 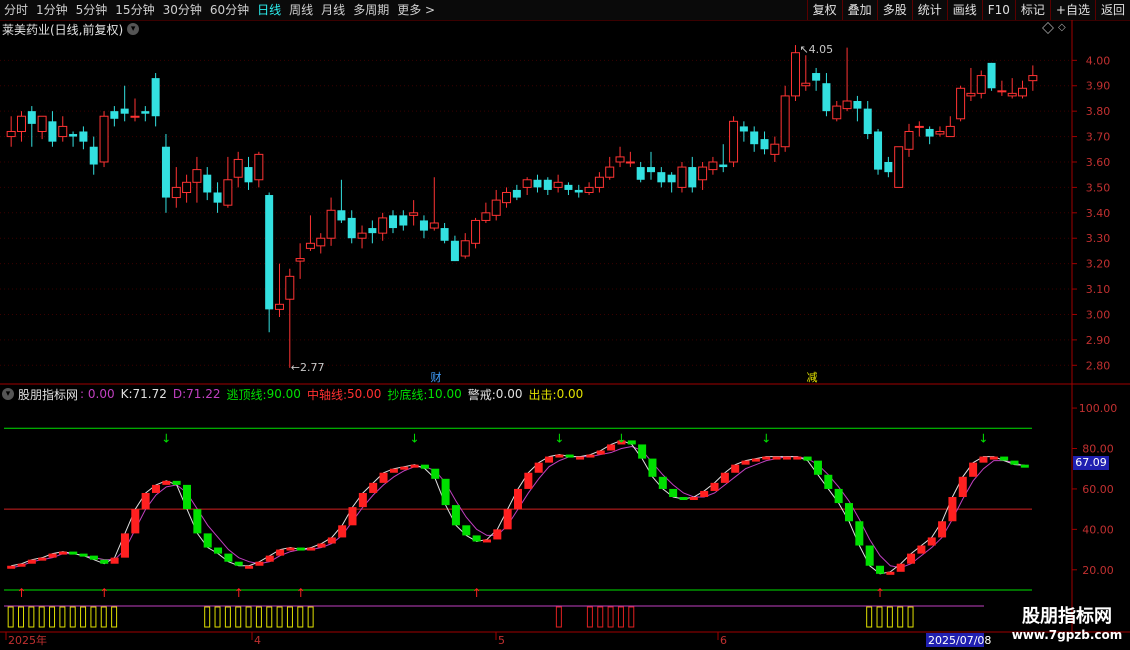 What do you see at coordinates (301, 10) in the screenshot?
I see `period-tab-7: 周线` at bounding box center [301, 10].